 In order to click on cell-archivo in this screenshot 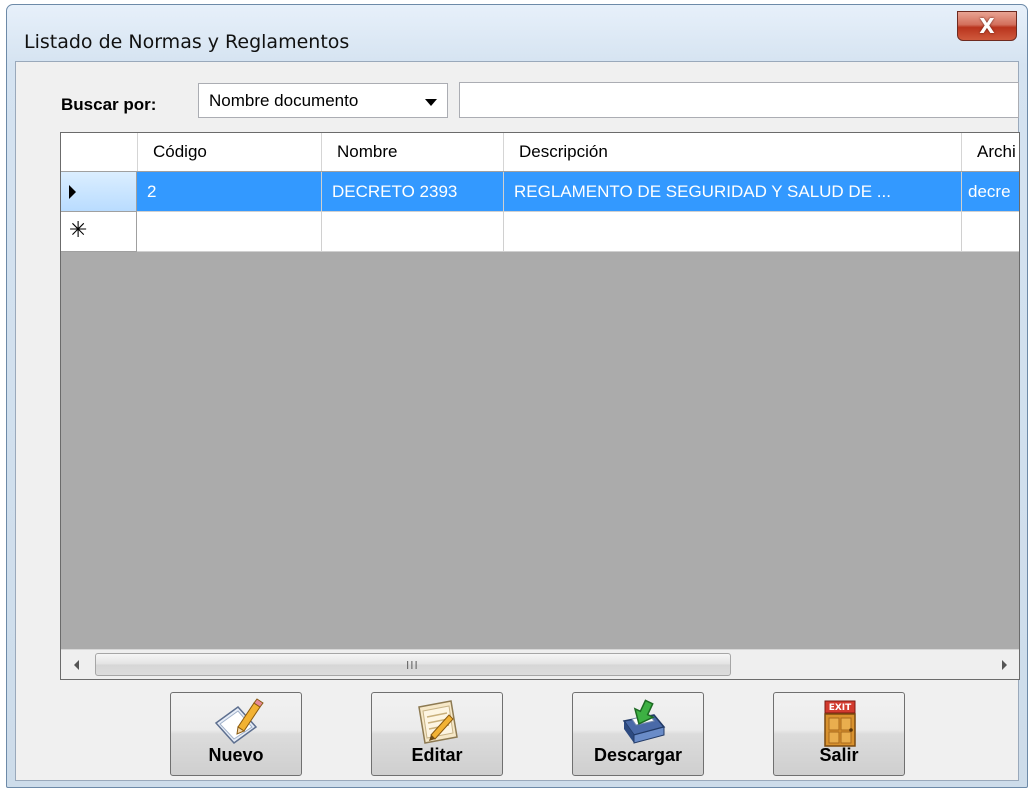, I will do `click(990, 232)`.